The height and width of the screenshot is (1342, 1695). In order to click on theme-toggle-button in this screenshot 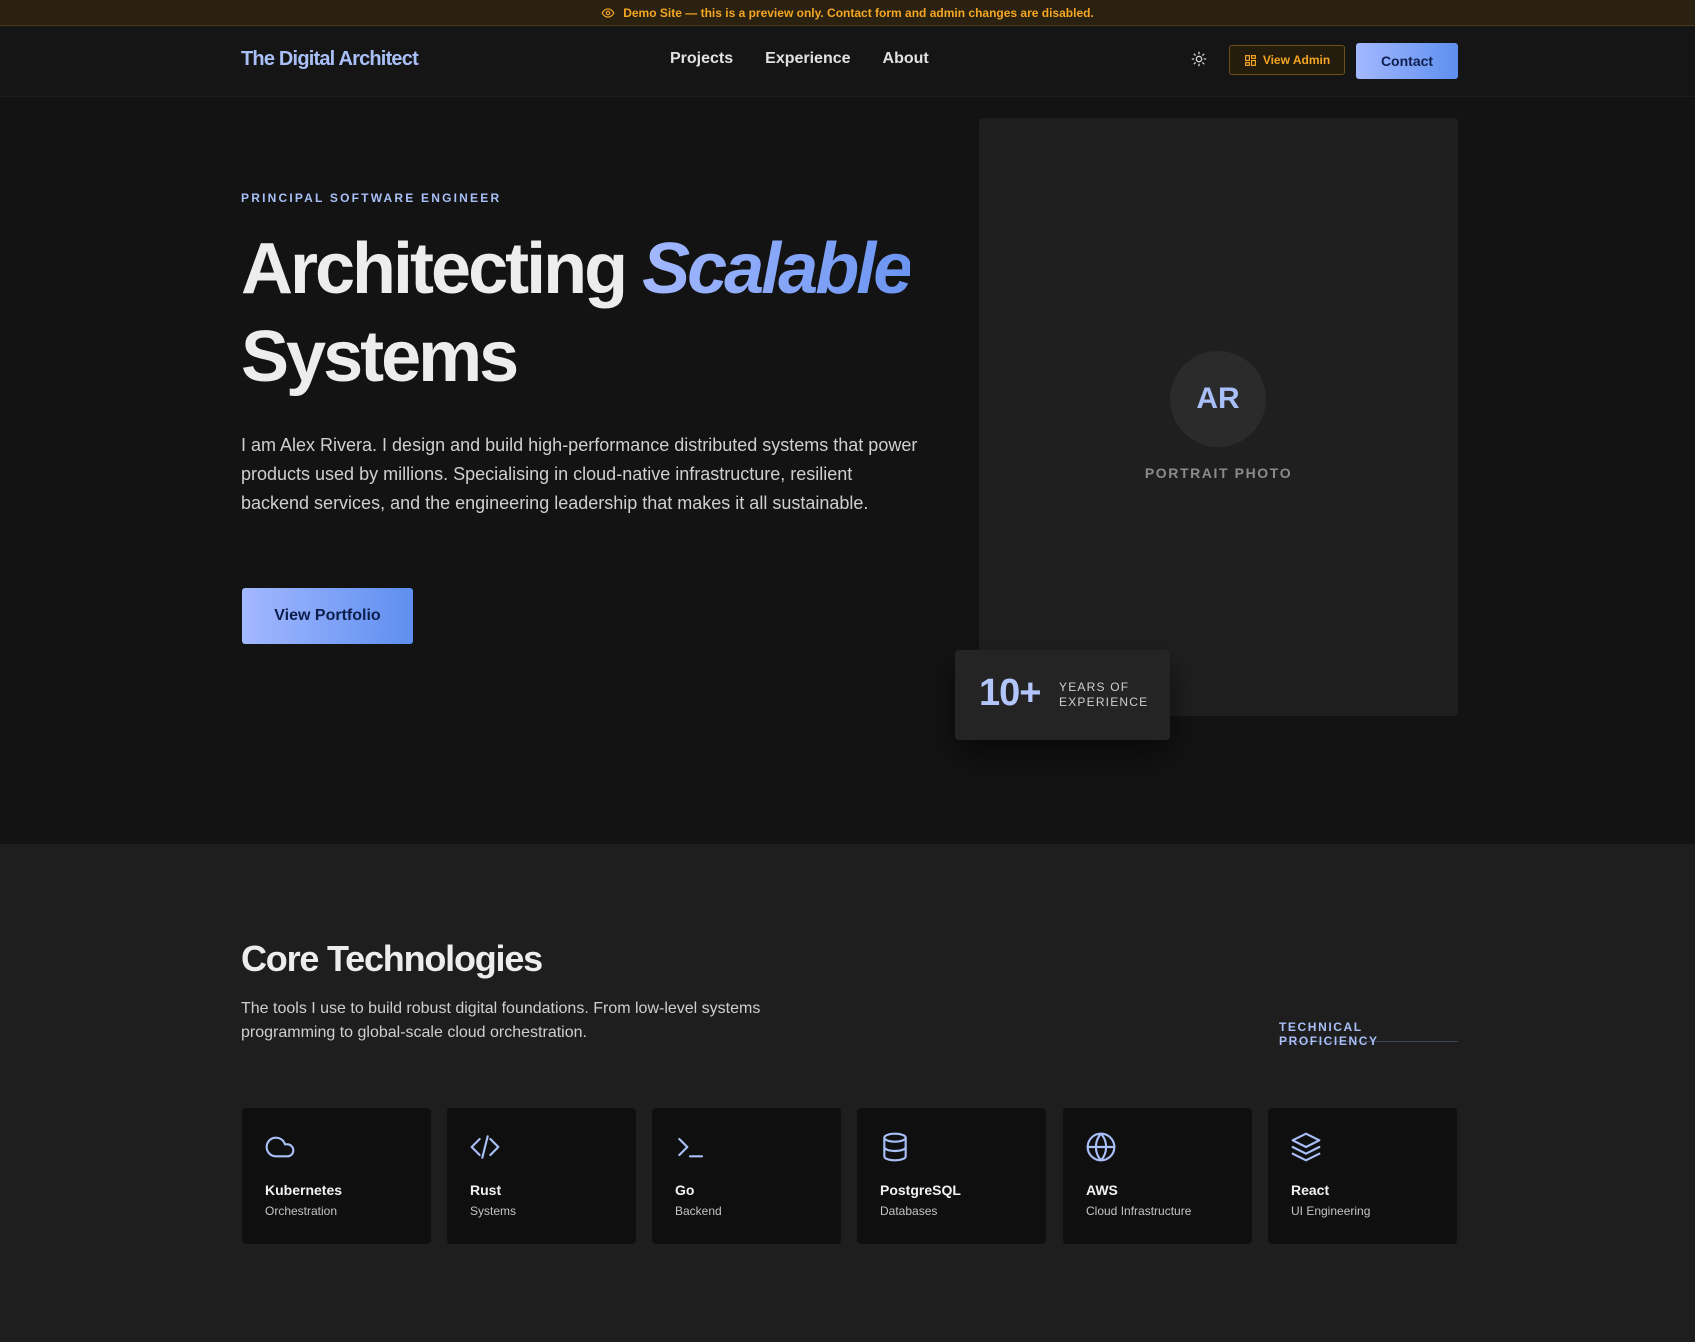, I will do `click(1199, 59)`.